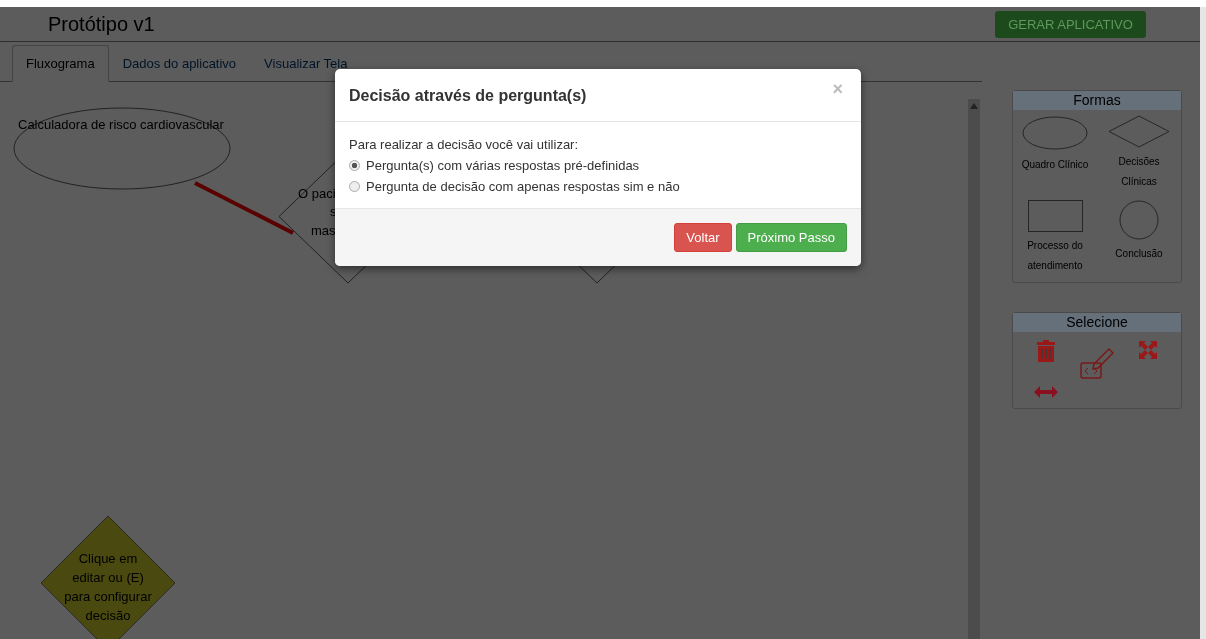 The height and width of the screenshot is (639, 1206). I want to click on app-title: Protótipo v1, so click(101, 24).